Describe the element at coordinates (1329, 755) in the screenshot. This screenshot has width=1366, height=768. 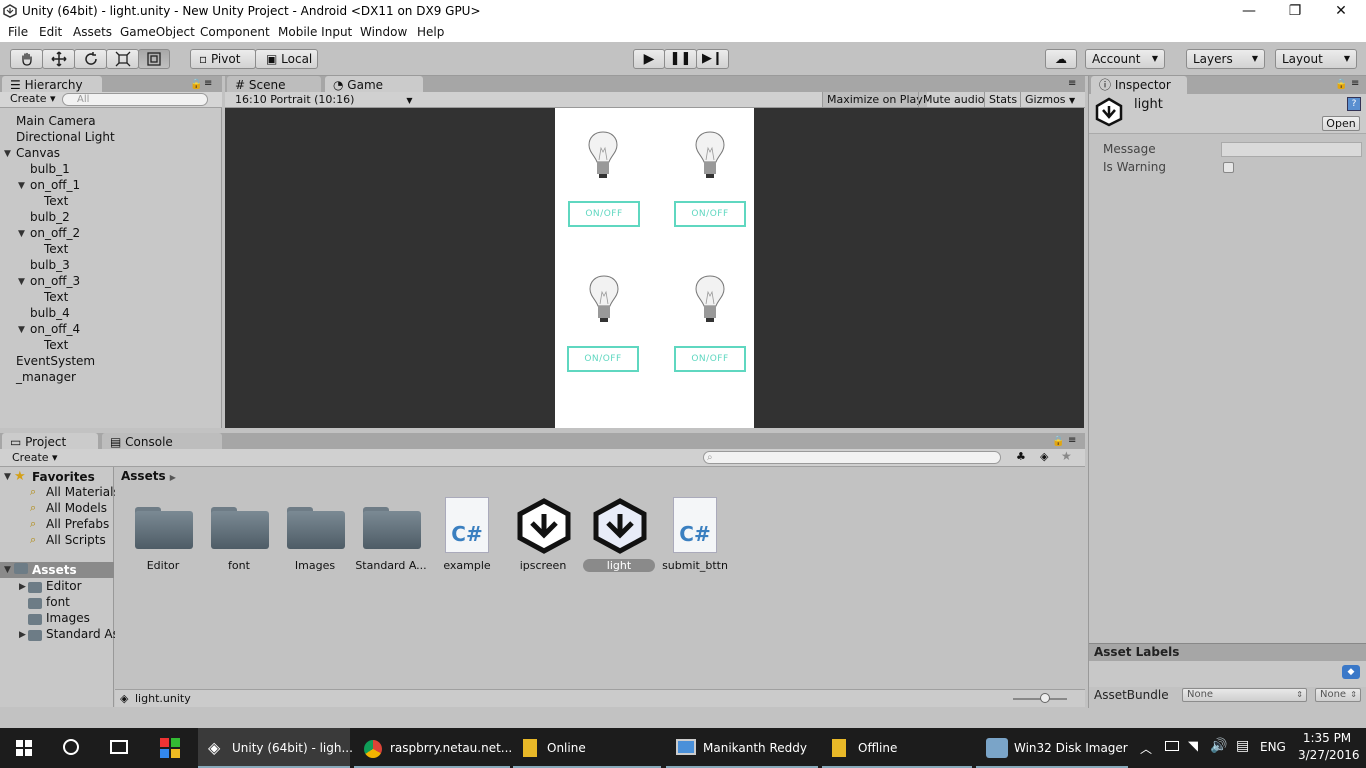
I see `clock-date: 3/27/2016` at that location.